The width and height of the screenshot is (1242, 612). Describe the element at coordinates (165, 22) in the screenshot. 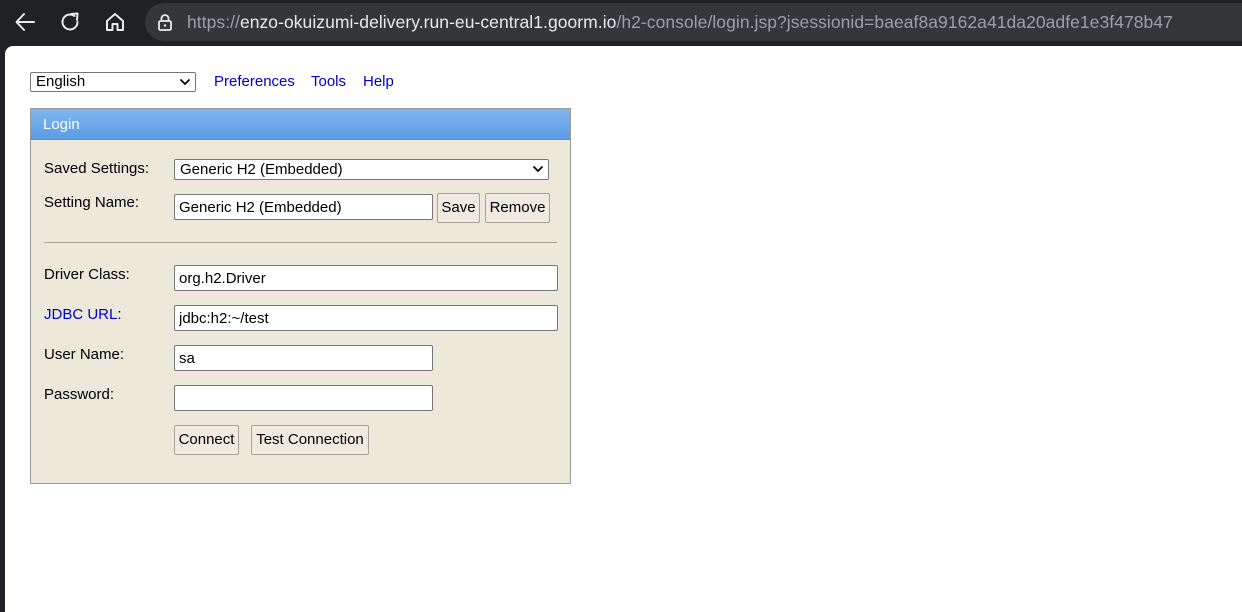

I see `lock-icon` at that location.